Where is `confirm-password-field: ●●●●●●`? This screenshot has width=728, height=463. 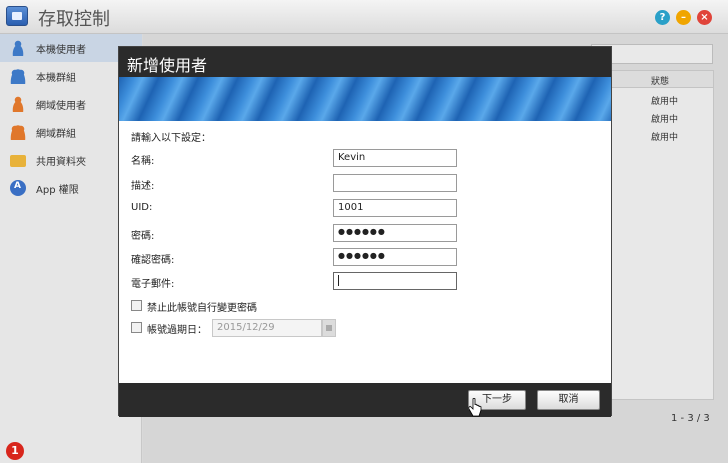 confirm-password-field: ●●●●●● is located at coordinates (395, 257).